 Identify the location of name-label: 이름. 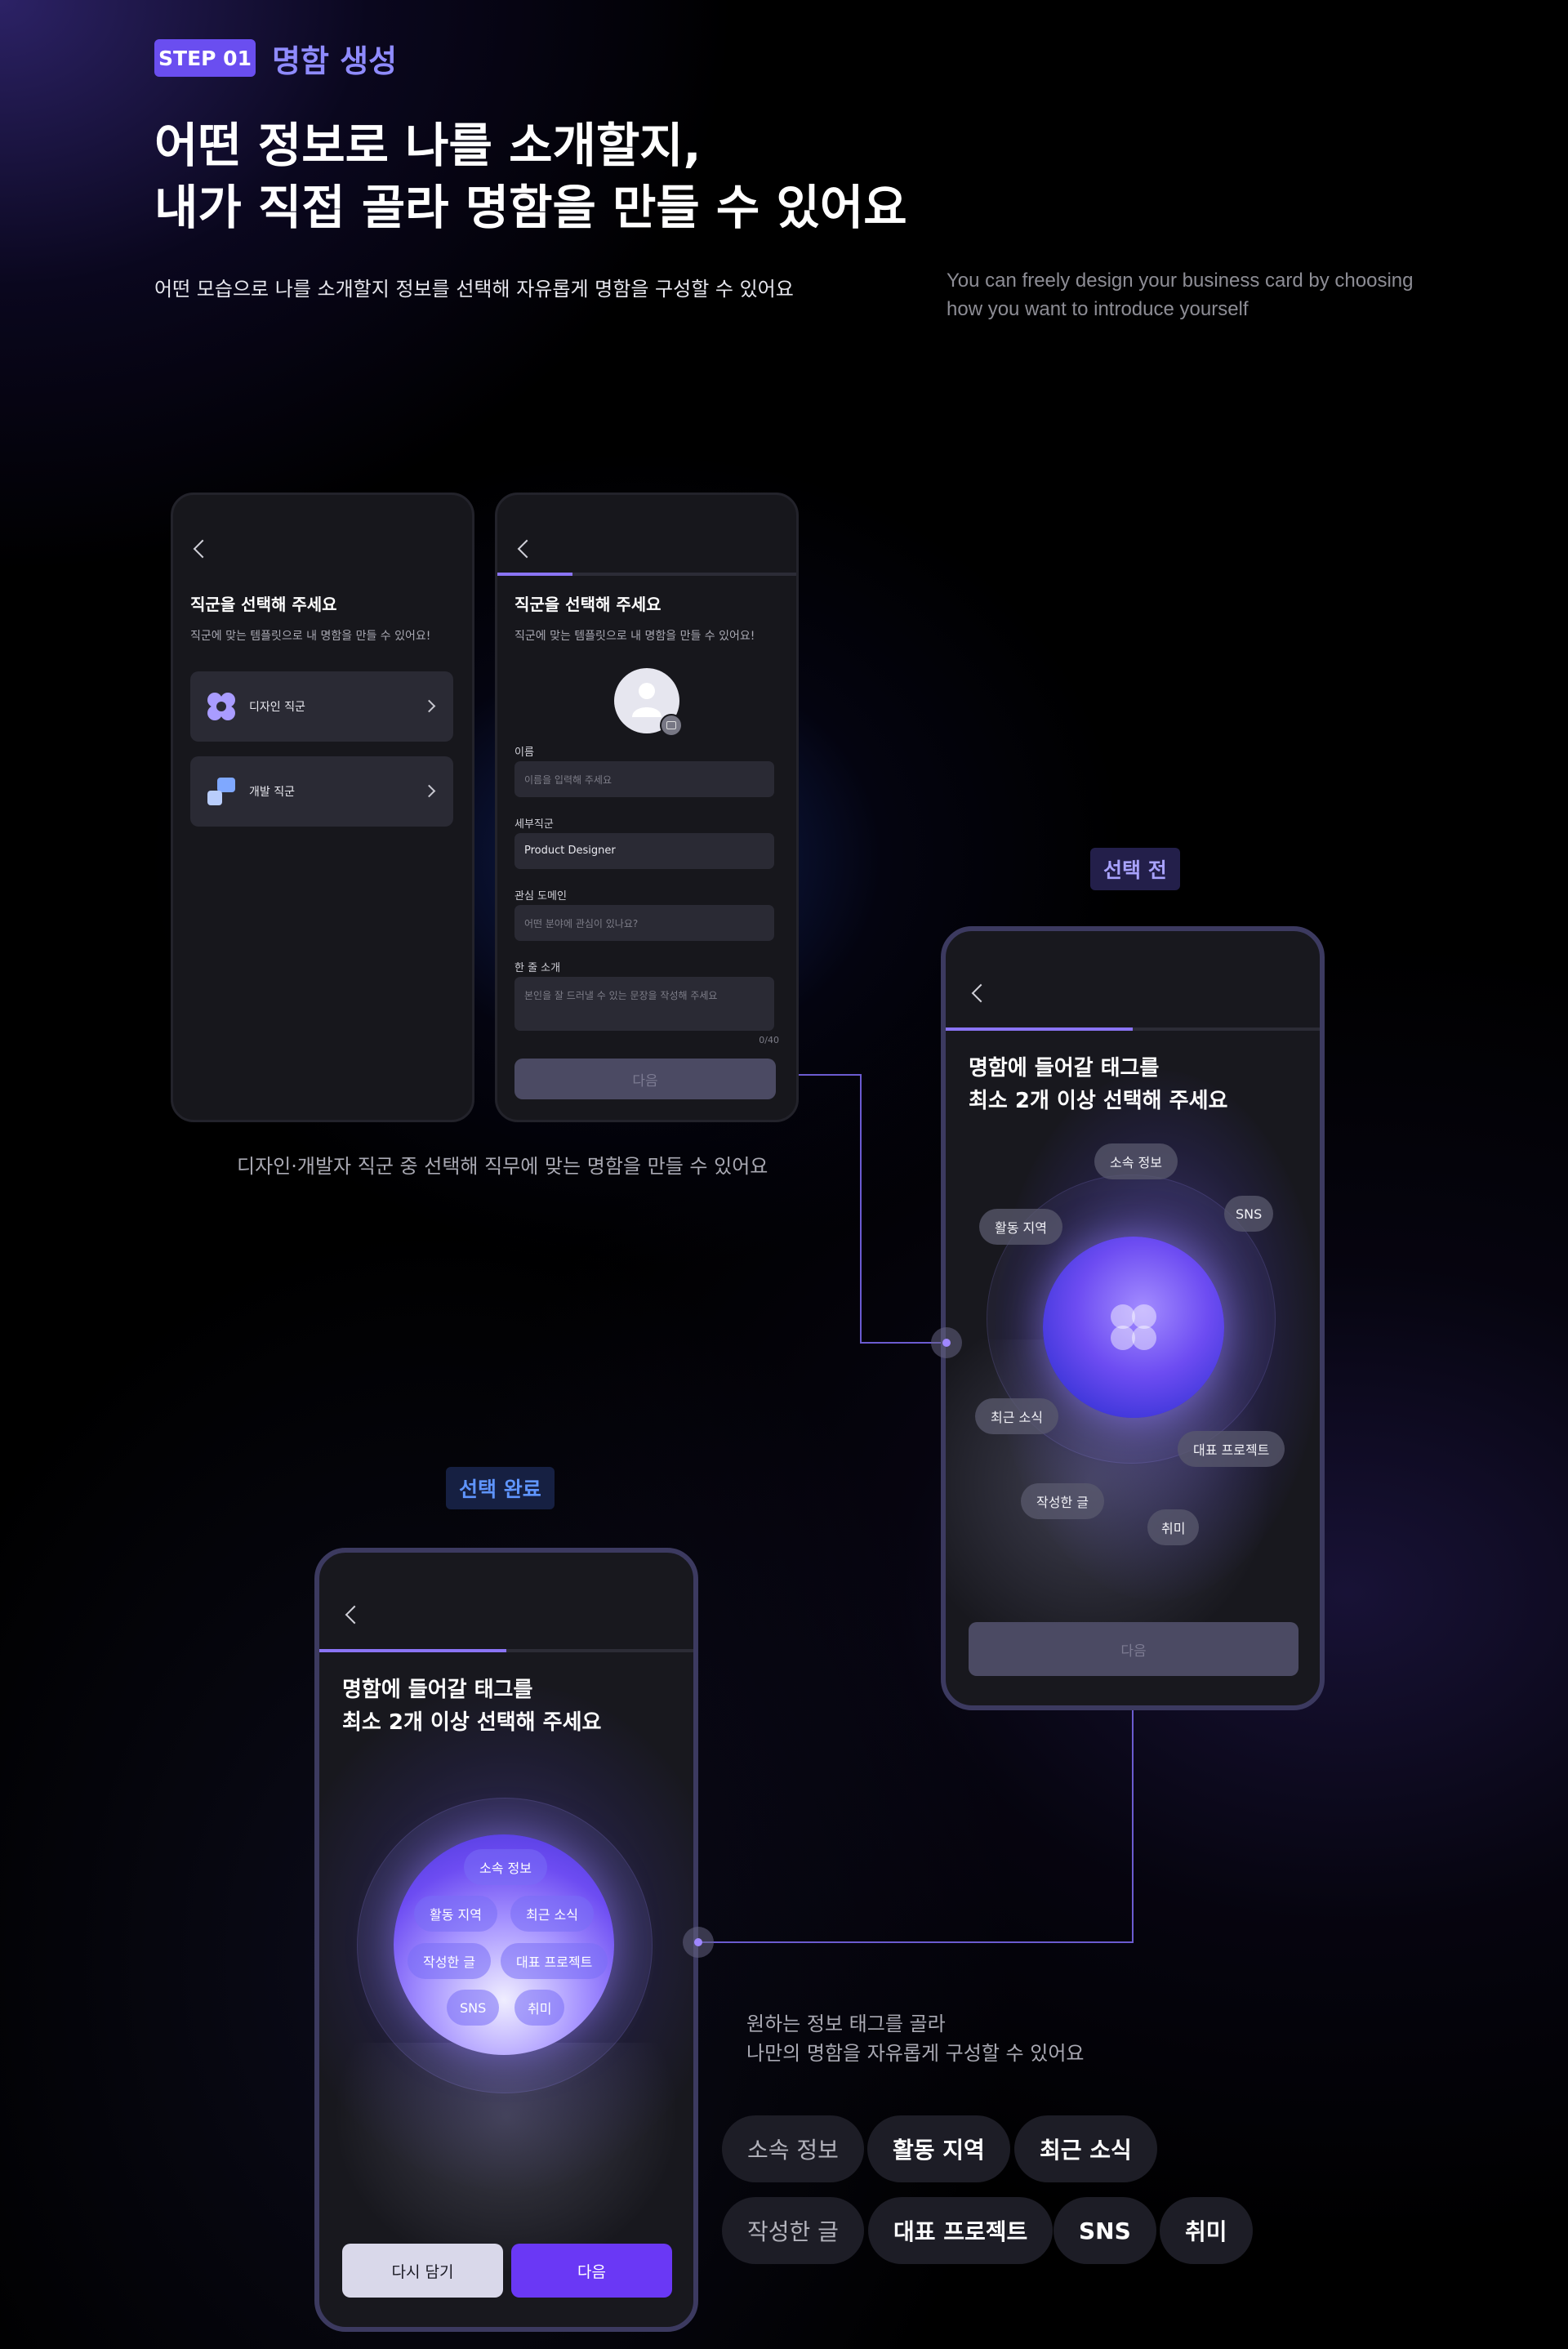
(524, 753).